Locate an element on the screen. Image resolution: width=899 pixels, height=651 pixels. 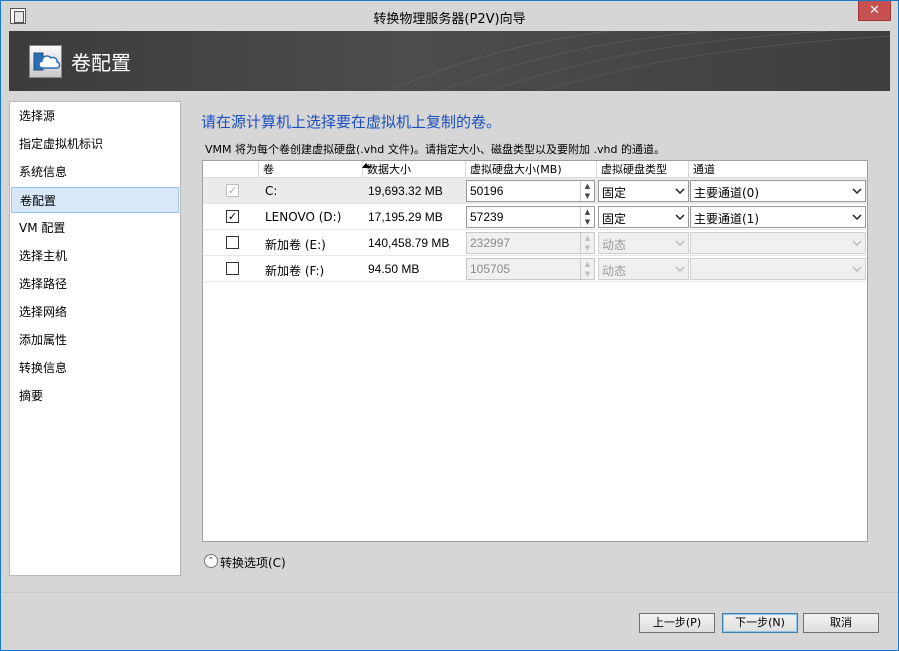
column-header-volume: 卷 is located at coordinates (314, 169).